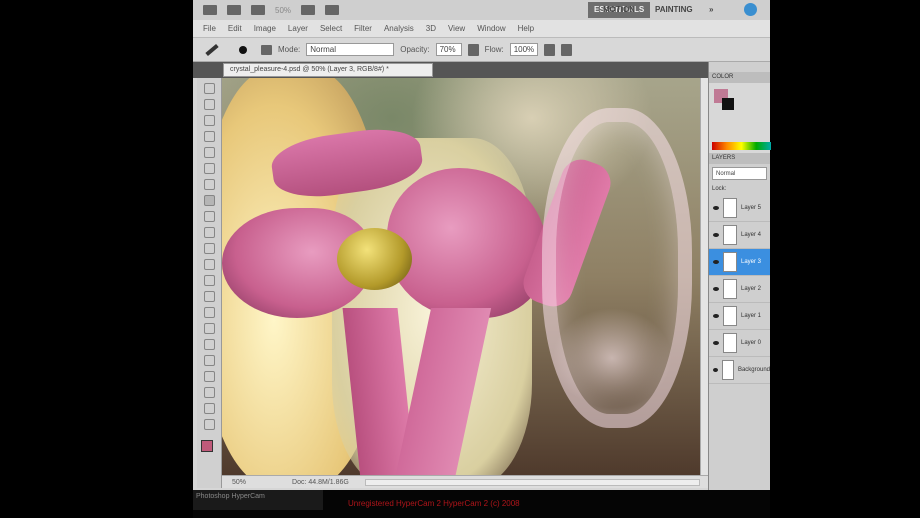 The height and width of the screenshot is (518, 920). Describe the element at coordinates (235, 28) in the screenshot. I see `menu-edit: Edit` at that location.